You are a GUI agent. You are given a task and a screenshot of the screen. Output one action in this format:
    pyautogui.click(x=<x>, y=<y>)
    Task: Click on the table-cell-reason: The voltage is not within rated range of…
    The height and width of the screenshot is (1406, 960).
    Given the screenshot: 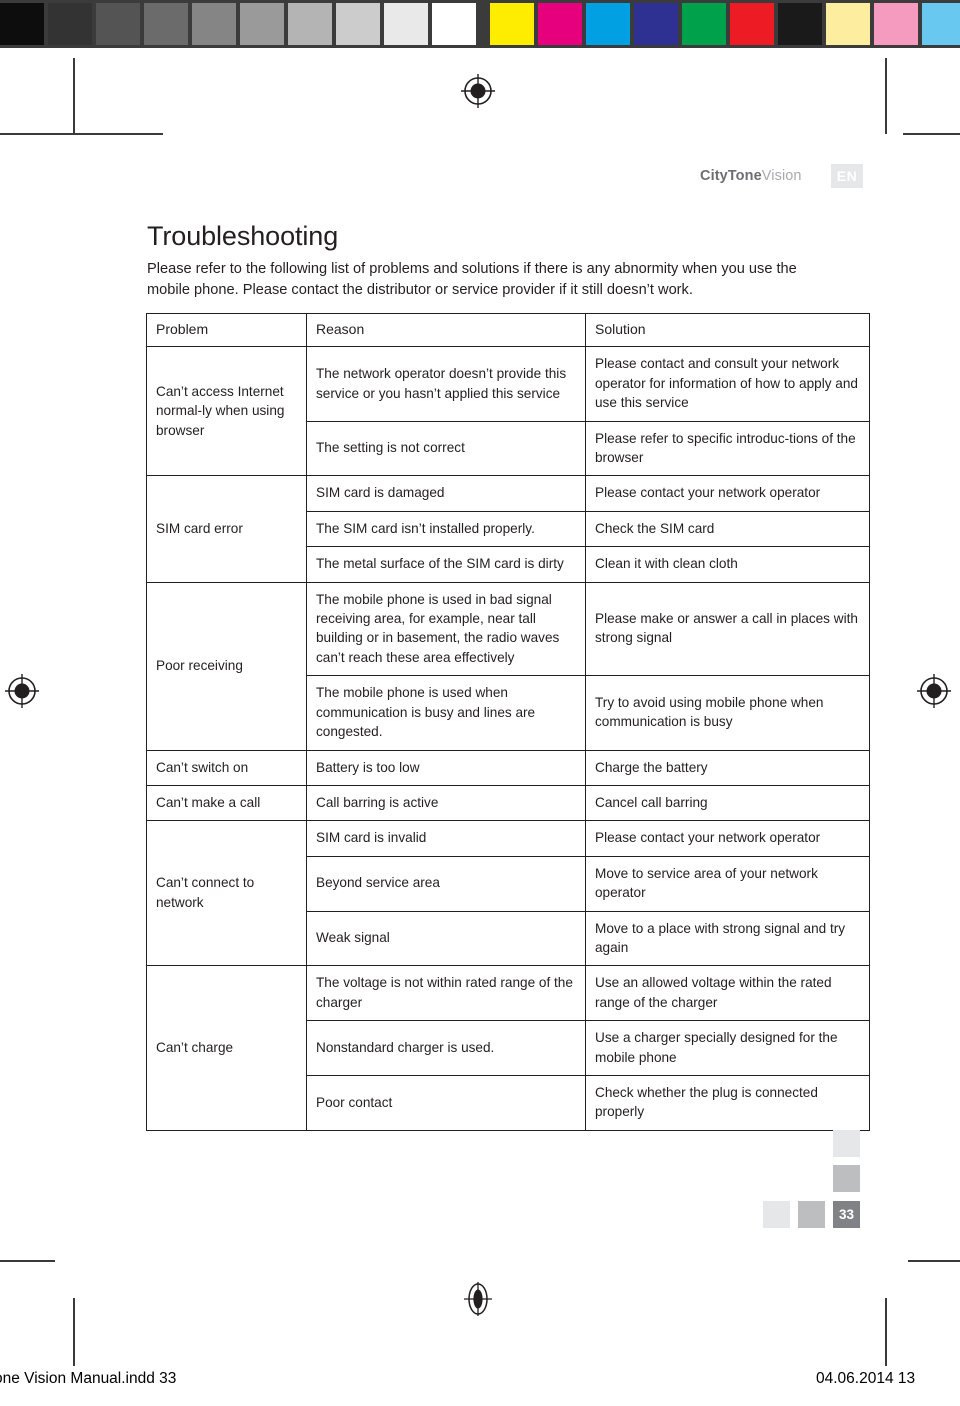 What is the action you would take?
    pyautogui.click(x=446, y=993)
    